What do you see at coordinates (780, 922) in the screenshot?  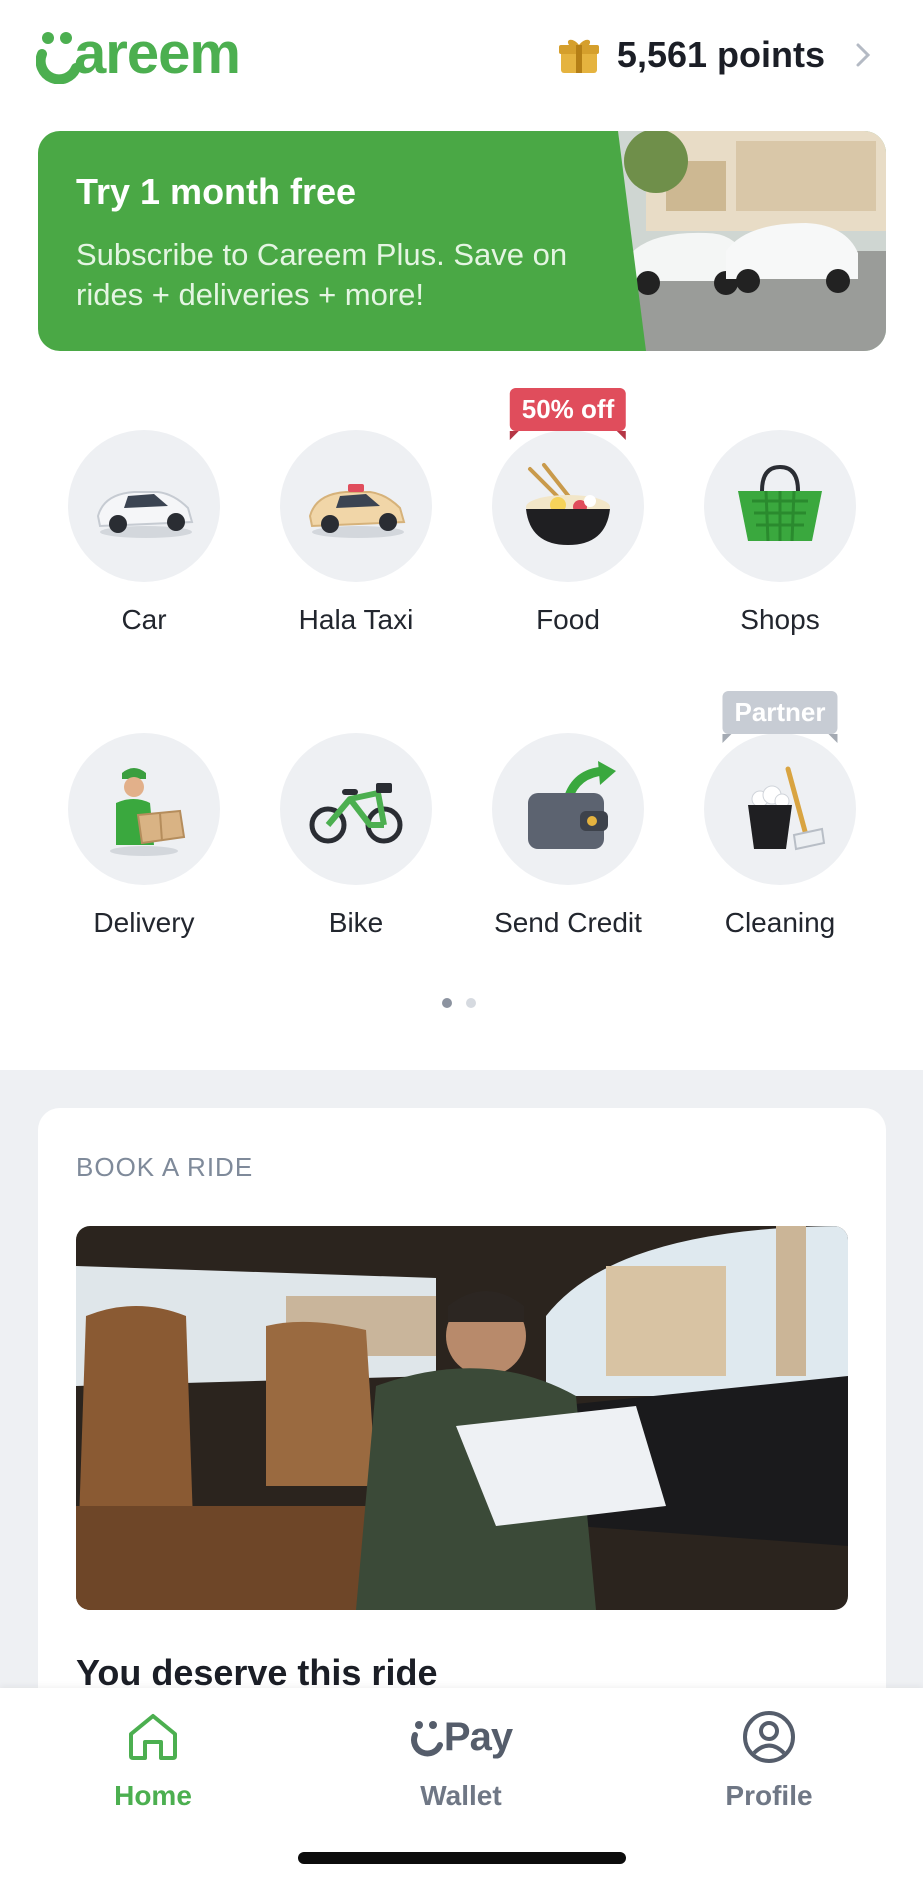 I see `service-label: Cleaning` at bounding box center [780, 922].